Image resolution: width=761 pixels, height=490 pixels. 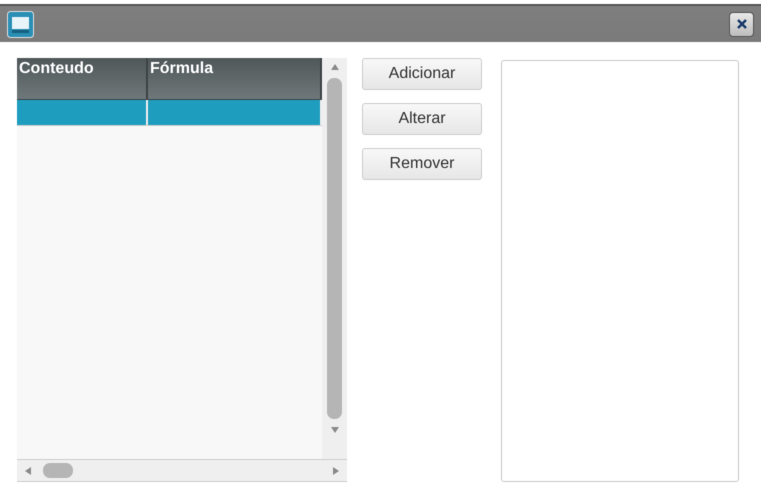 I want to click on vertical-scrollbar, so click(x=334, y=258).